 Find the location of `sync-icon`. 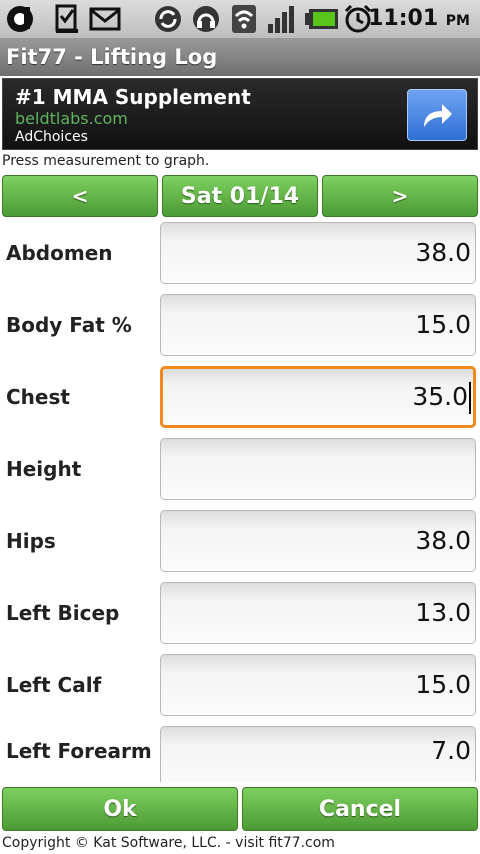

sync-icon is located at coordinates (168, 19).